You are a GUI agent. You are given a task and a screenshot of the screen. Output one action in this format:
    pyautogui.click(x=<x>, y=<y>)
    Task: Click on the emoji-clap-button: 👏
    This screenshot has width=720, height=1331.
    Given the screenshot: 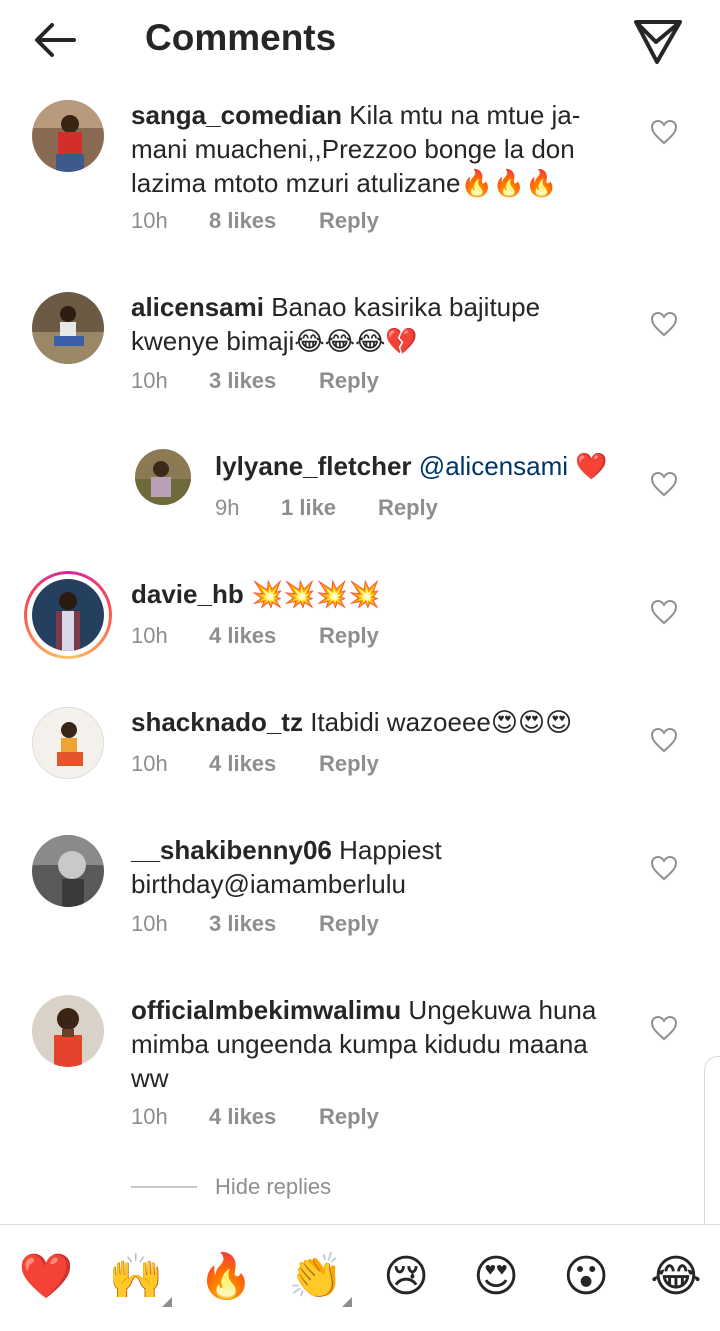 What is the action you would take?
    pyautogui.click(x=320, y=1278)
    